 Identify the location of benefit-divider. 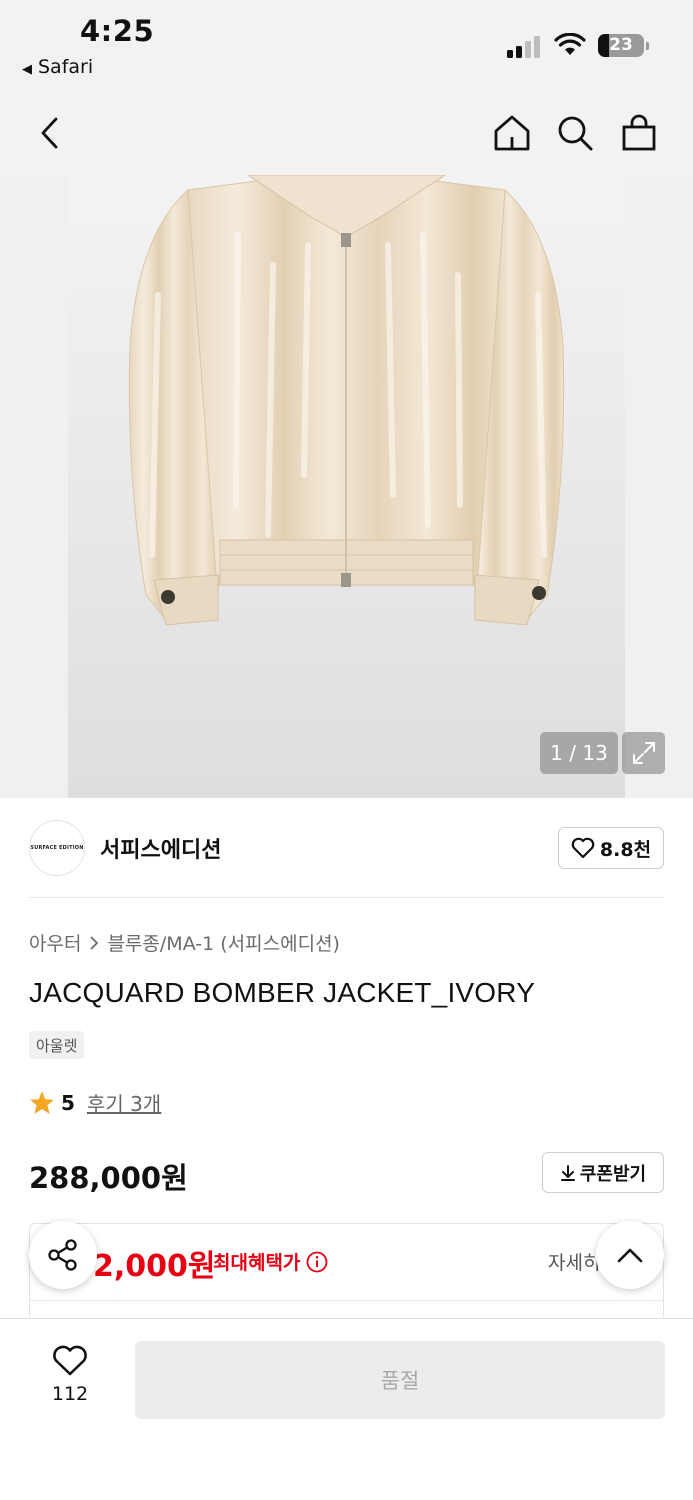
(346, 1300).